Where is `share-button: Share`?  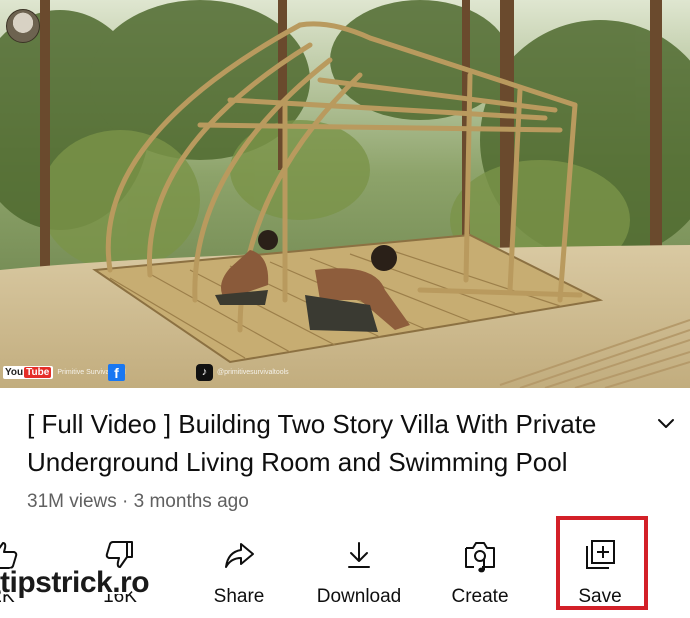
share-button: Share is located at coordinates (239, 572).